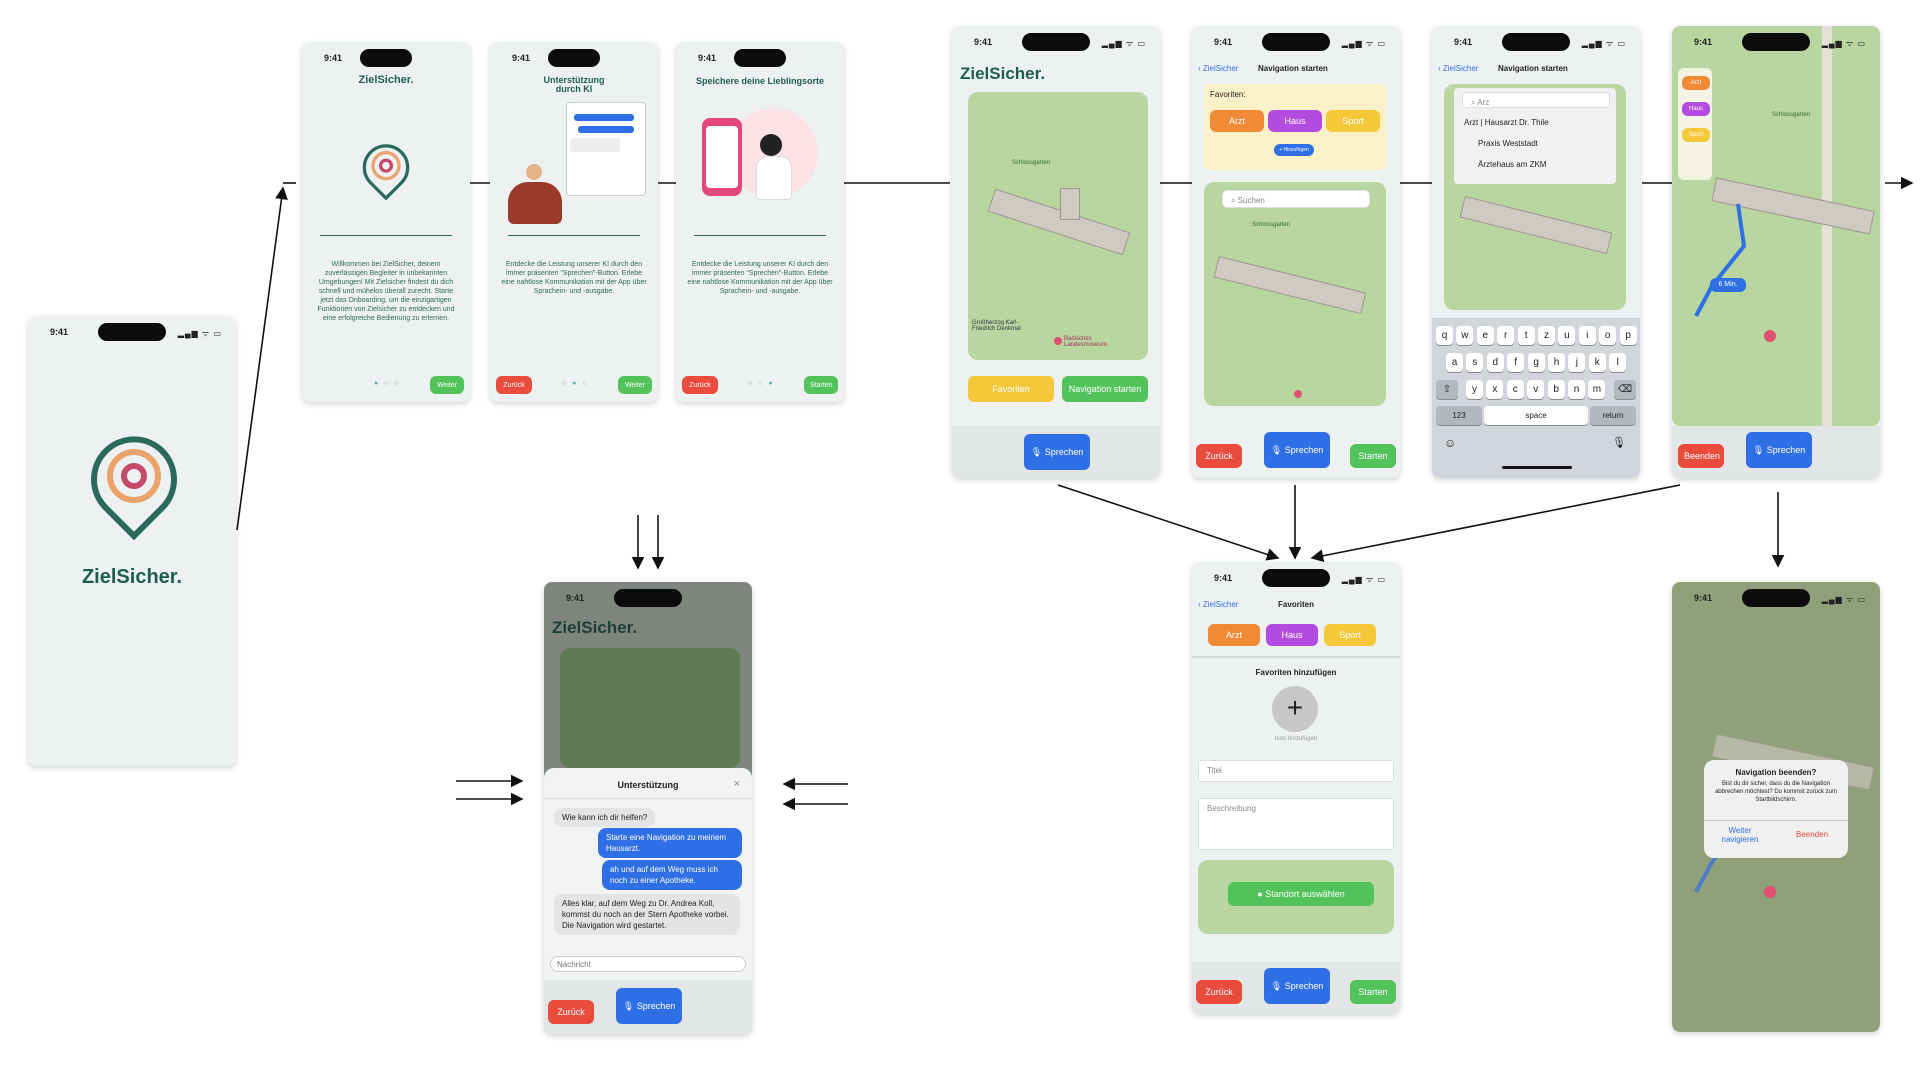 The image size is (1920, 1080). What do you see at coordinates (1556, 389) in the screenshot?
I see `key-b: b` at bounding box center [1556, 389].